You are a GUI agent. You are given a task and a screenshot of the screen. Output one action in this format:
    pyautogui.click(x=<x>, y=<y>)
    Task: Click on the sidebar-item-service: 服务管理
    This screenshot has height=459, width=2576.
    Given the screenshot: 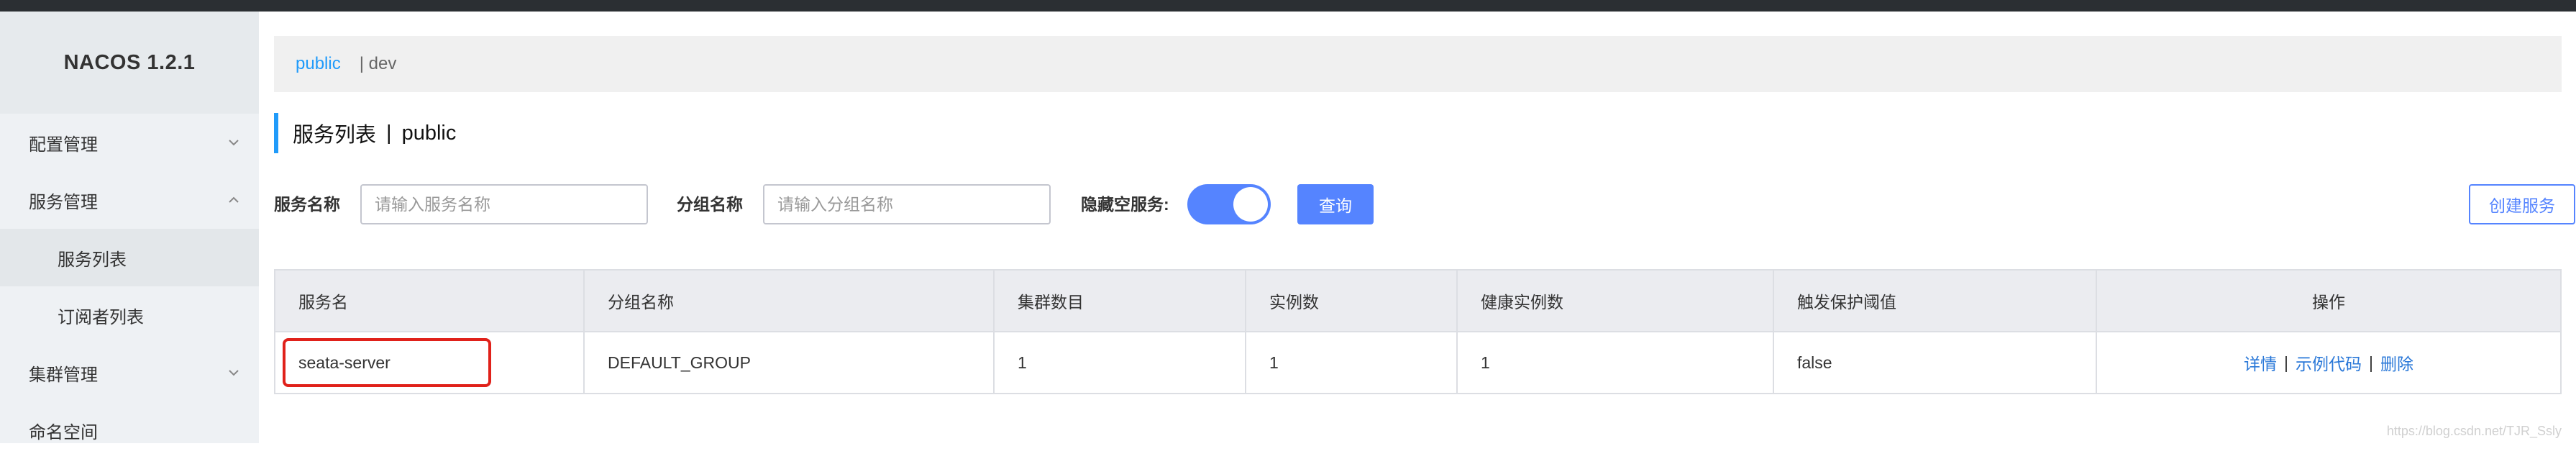 What is the action you would take?
    pyautogui.click(x=129, y=200)
    